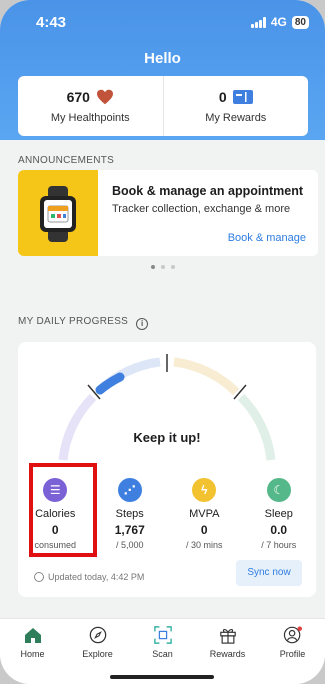 This screenshot has width=325, height=684. Describe the element at coordinates (162, 677) in the screenshot. I see `home-indicator` at that location.